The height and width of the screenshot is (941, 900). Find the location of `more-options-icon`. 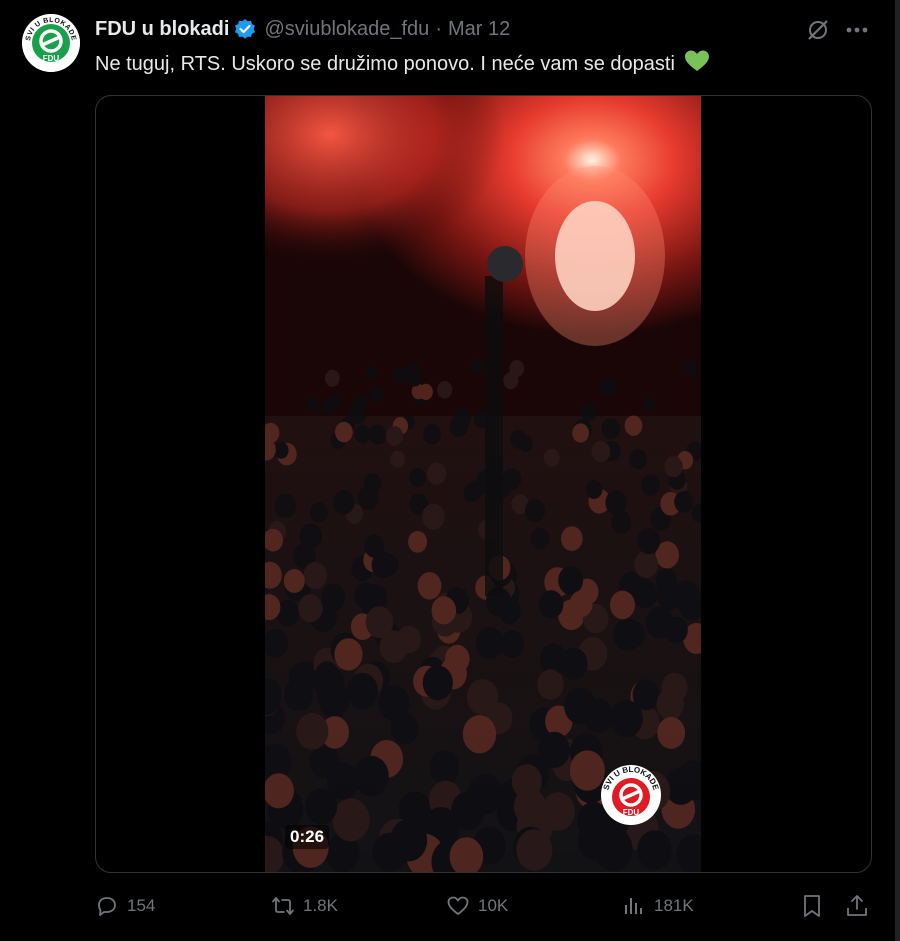

more-options-icon is located at coordinates (857, 30).